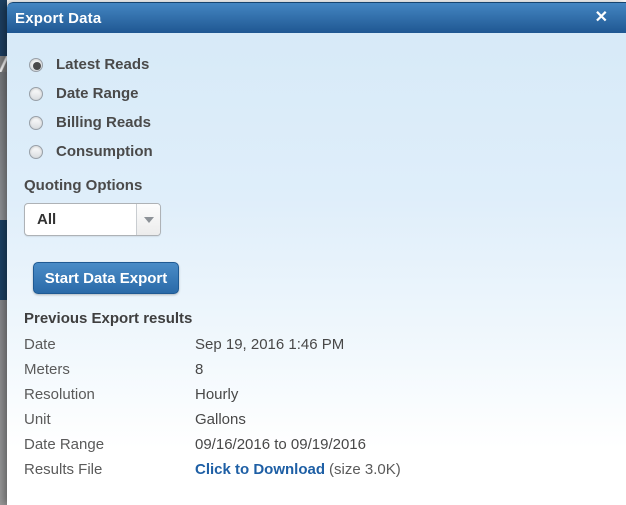  Describe the element at coordinates (37, 419) in the screenshot. I see `row-label: Unit` at that location.